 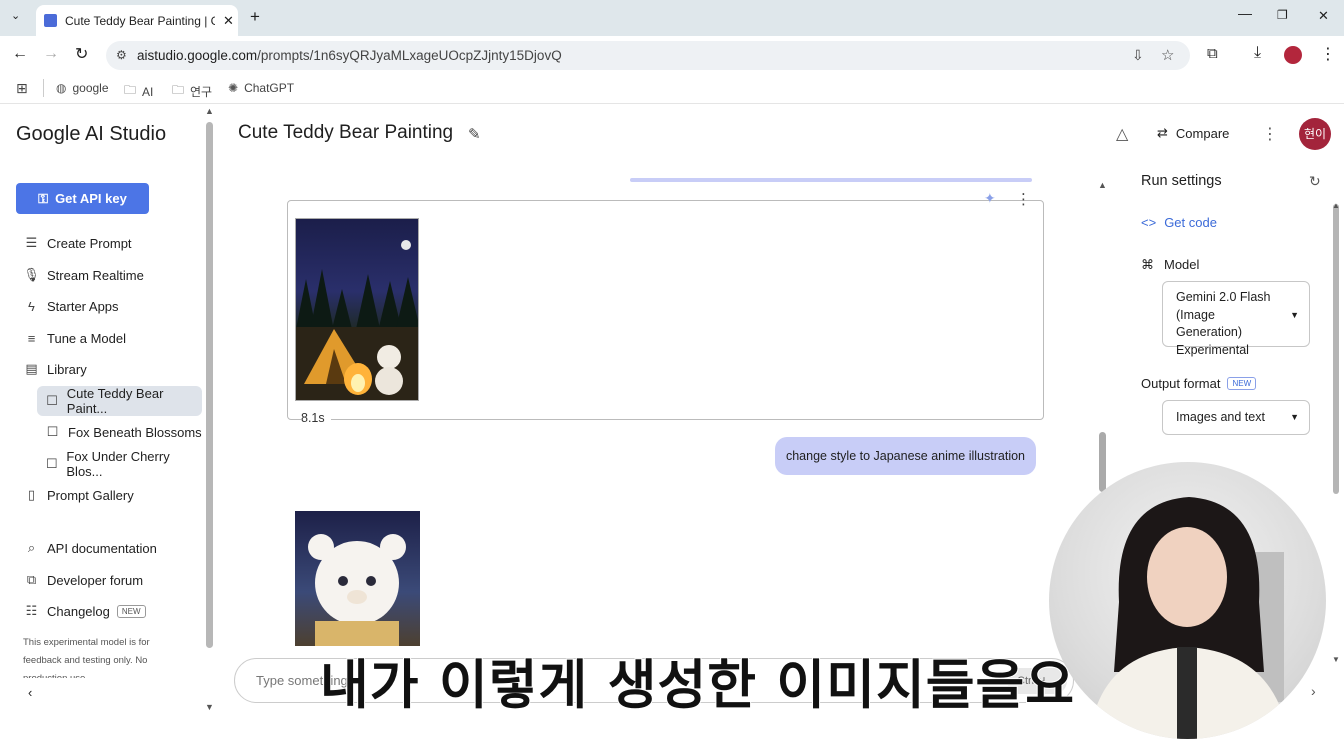 I want to click on nav-prompt-gallery: ▯ Prompt Gallery, so click(x=109, y=495).